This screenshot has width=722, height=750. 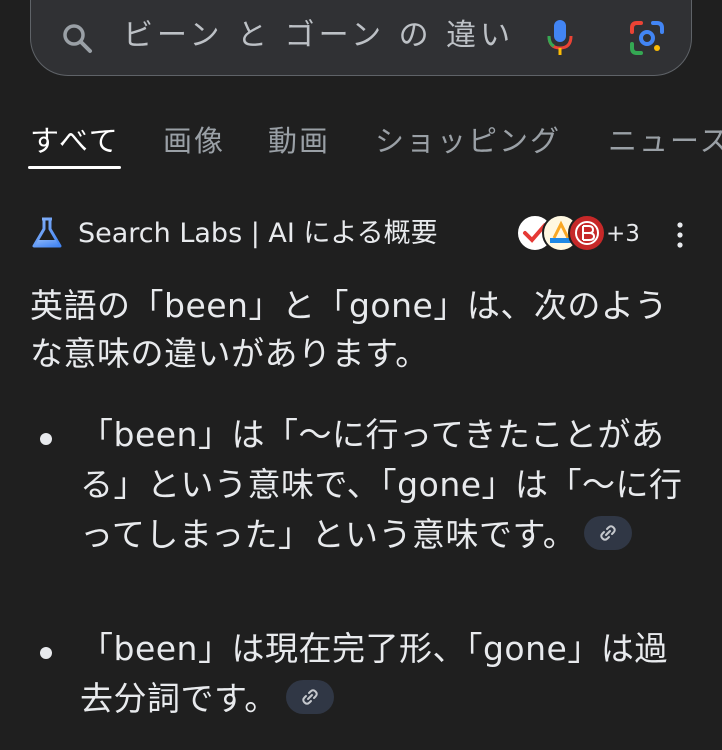 What do you see at coordinates (361, 145) in the screenshot?
I see `search-tabs: すべて 画像 動画 ショッピング ニュース` at bounding box center [361, 145].